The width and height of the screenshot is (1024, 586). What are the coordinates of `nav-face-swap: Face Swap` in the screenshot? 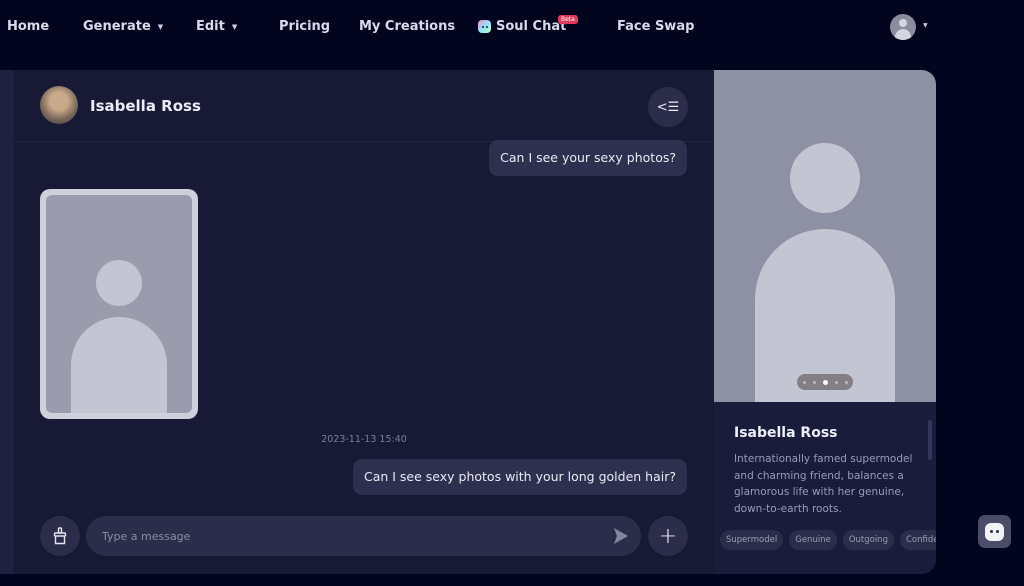 It's located at (655, 26).